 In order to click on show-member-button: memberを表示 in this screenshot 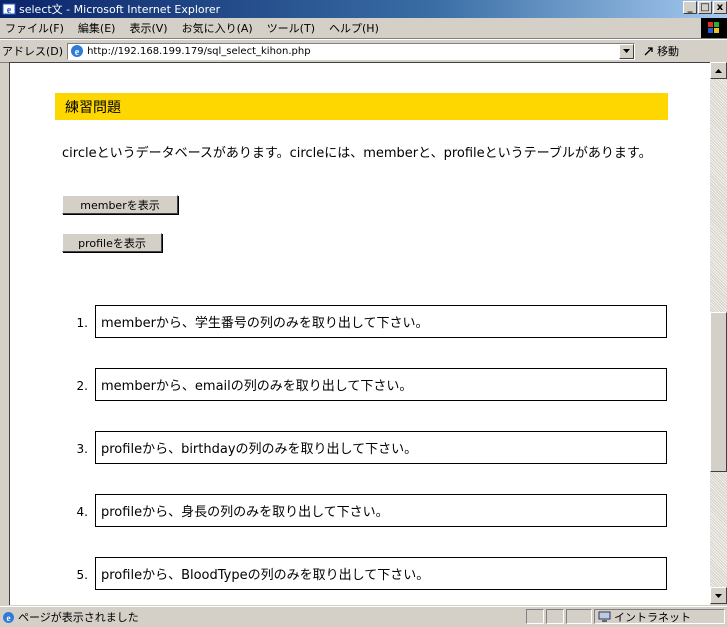, I will do `click(120, 204)`.